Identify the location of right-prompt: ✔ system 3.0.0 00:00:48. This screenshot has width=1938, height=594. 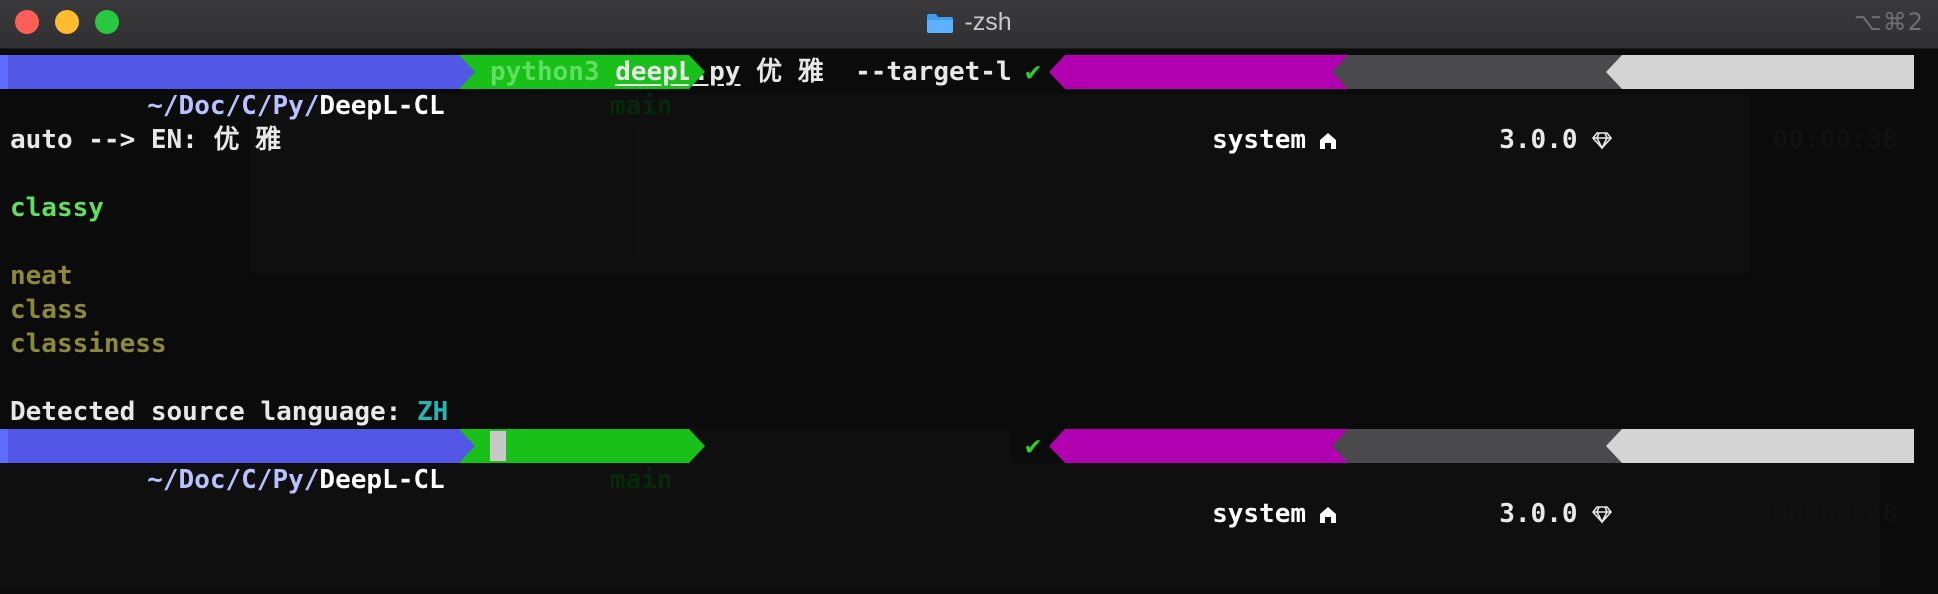
(1462, 479).